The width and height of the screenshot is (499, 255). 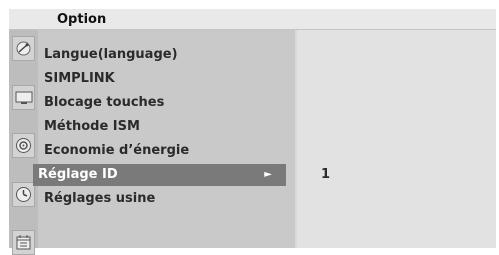 What do you see at coordinates (79, 79) in the screenshot?
I see `menu-item-simplink: SIMPLINK` at bounding box center [79, 79].